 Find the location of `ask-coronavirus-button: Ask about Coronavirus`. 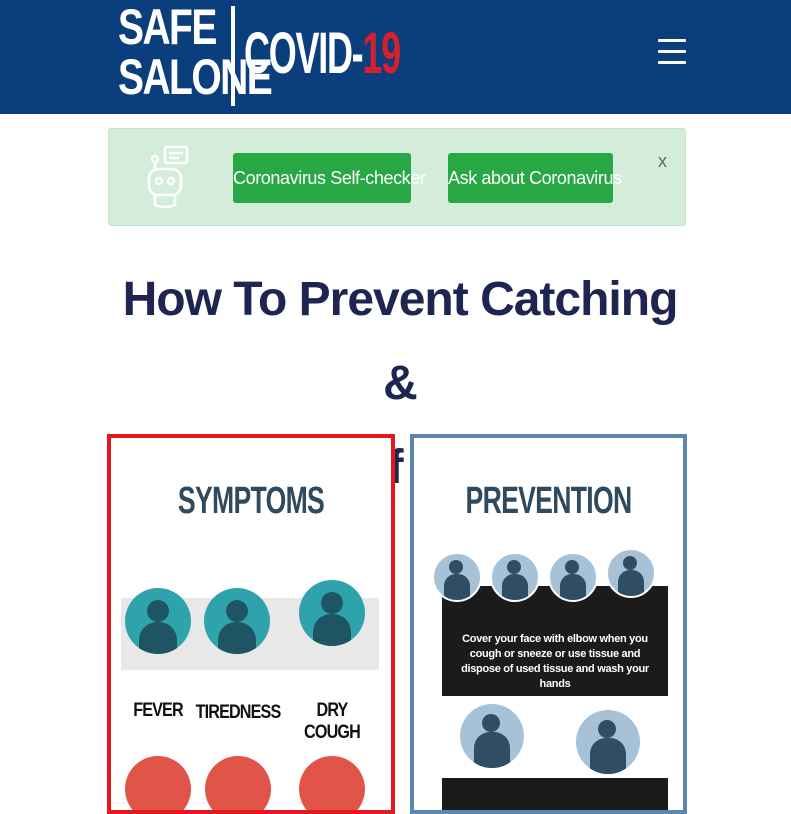

ask-coronavirus-button: Ask about Coronavirus is located at coordinates (535, 178).